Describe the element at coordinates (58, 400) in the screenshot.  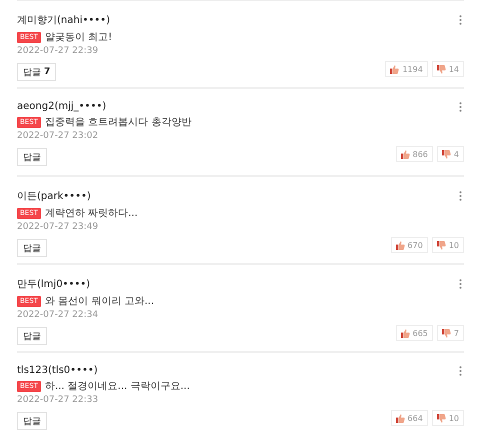
I see `comment-date: 2022-07-27 22:33` at that location.